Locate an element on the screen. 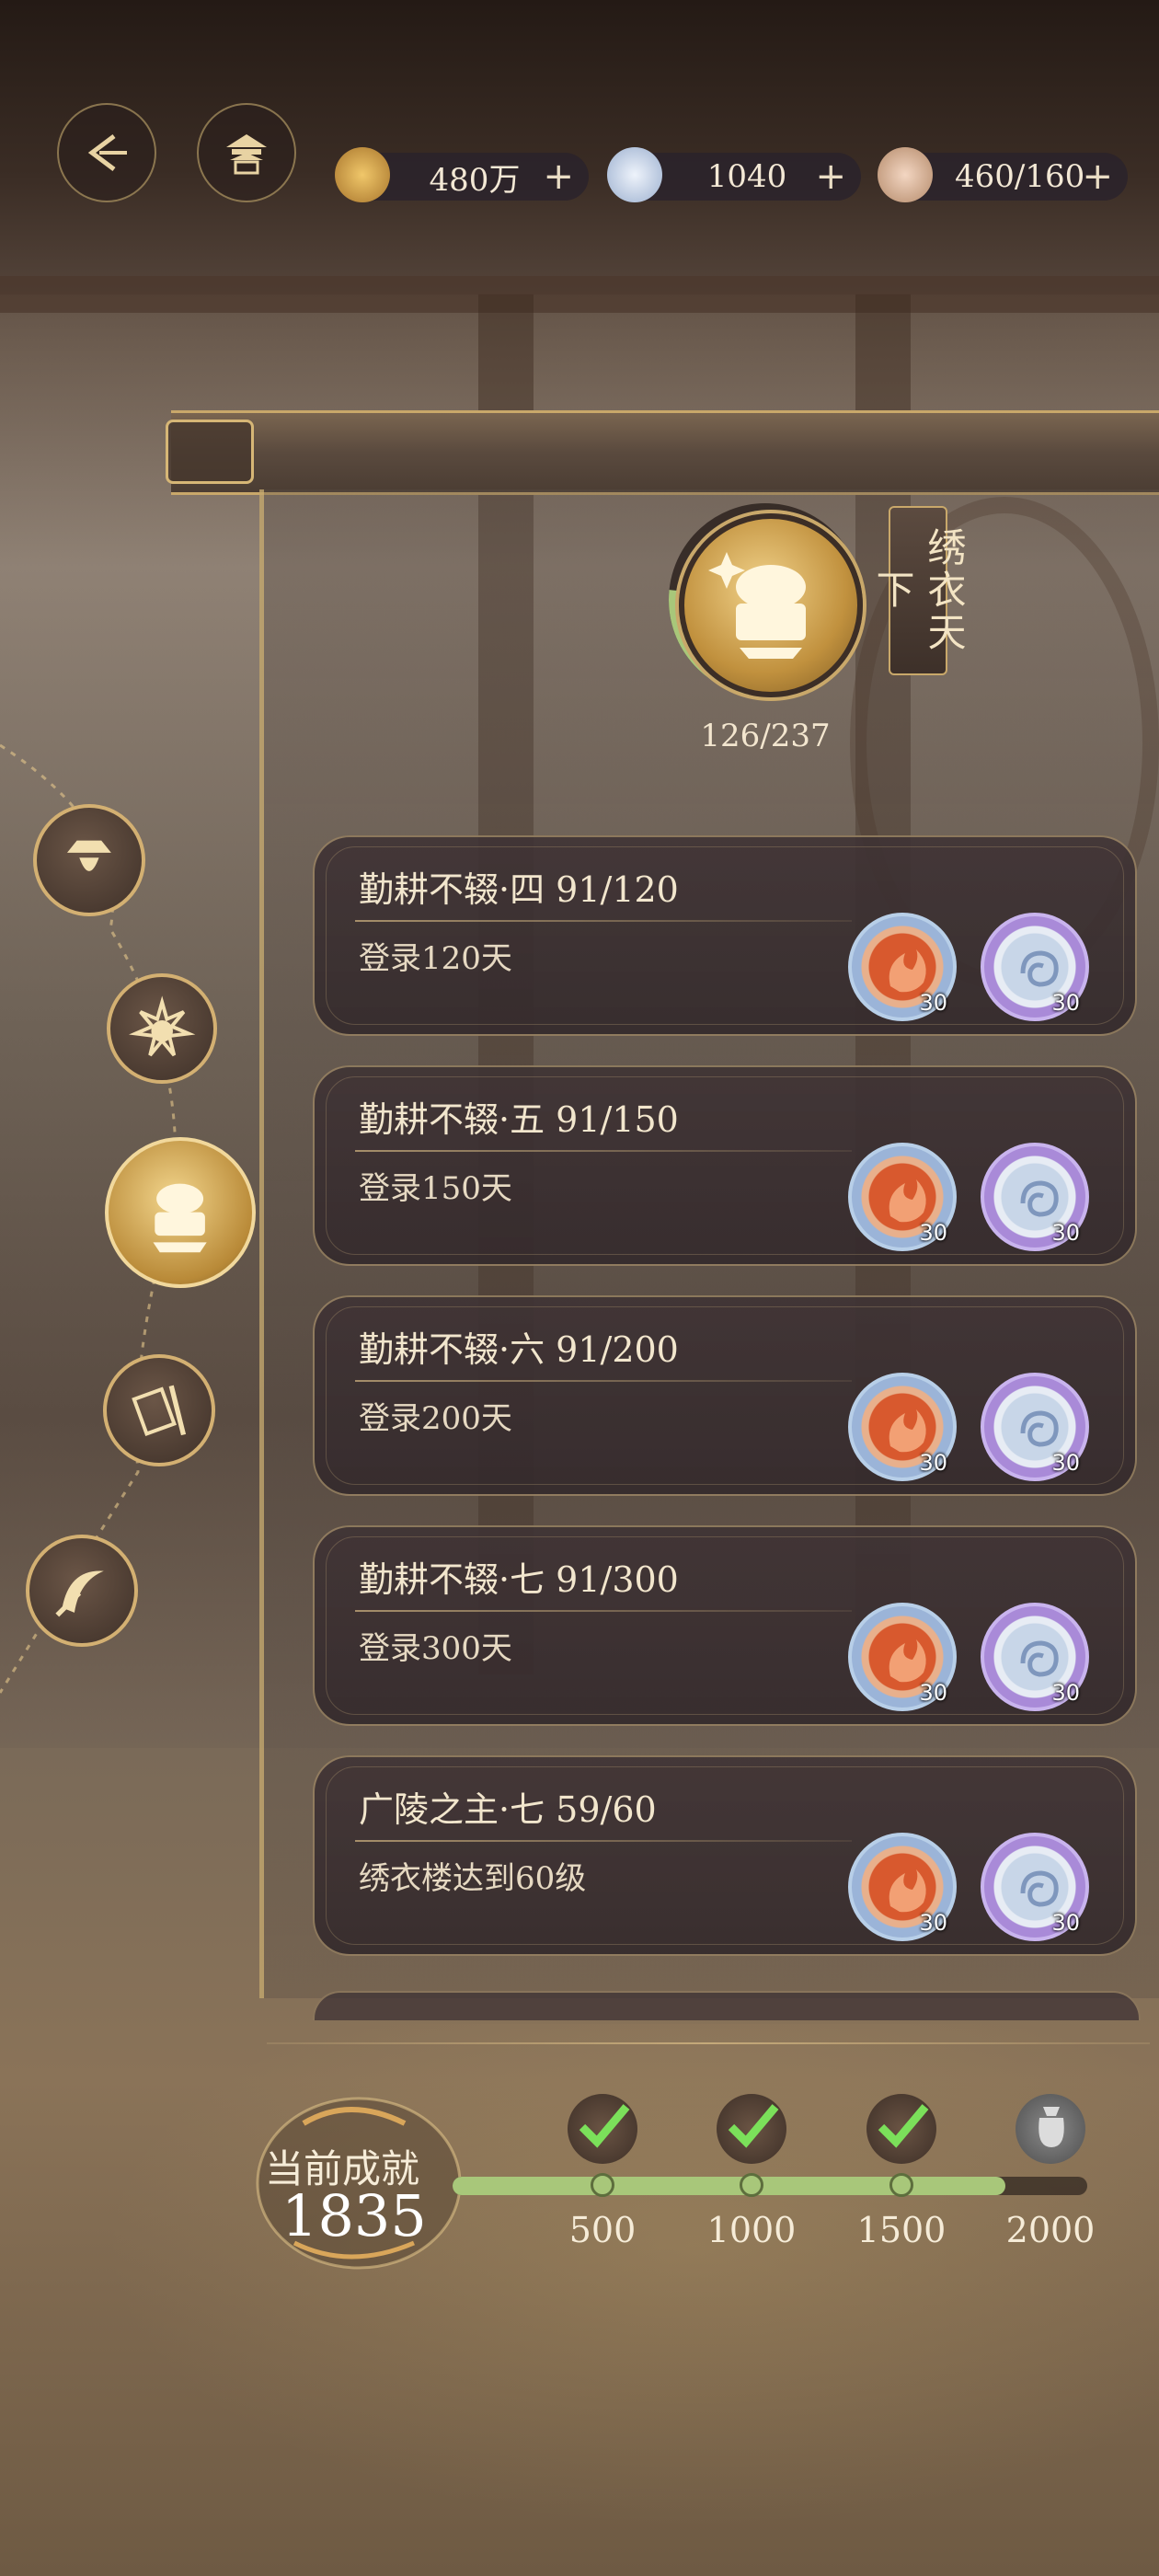 The image size is (1159, 2576). title-badge is located at coordinates (771, 605).